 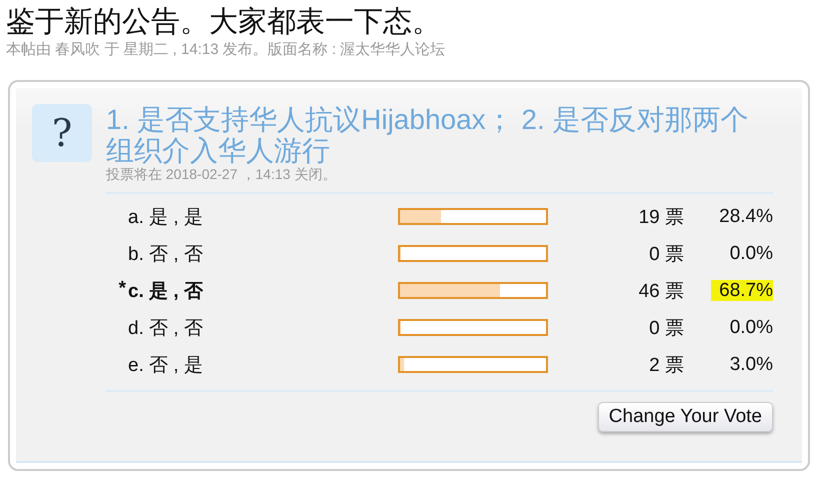 What do you see at coordinates (226, 50) in the screenshot?
I see `topic-byline: 本帖由 春风吹 于 星期二 , 14:13 发布。版面名称 : 渥太华华人论坛` at bounding box center [226, 50].